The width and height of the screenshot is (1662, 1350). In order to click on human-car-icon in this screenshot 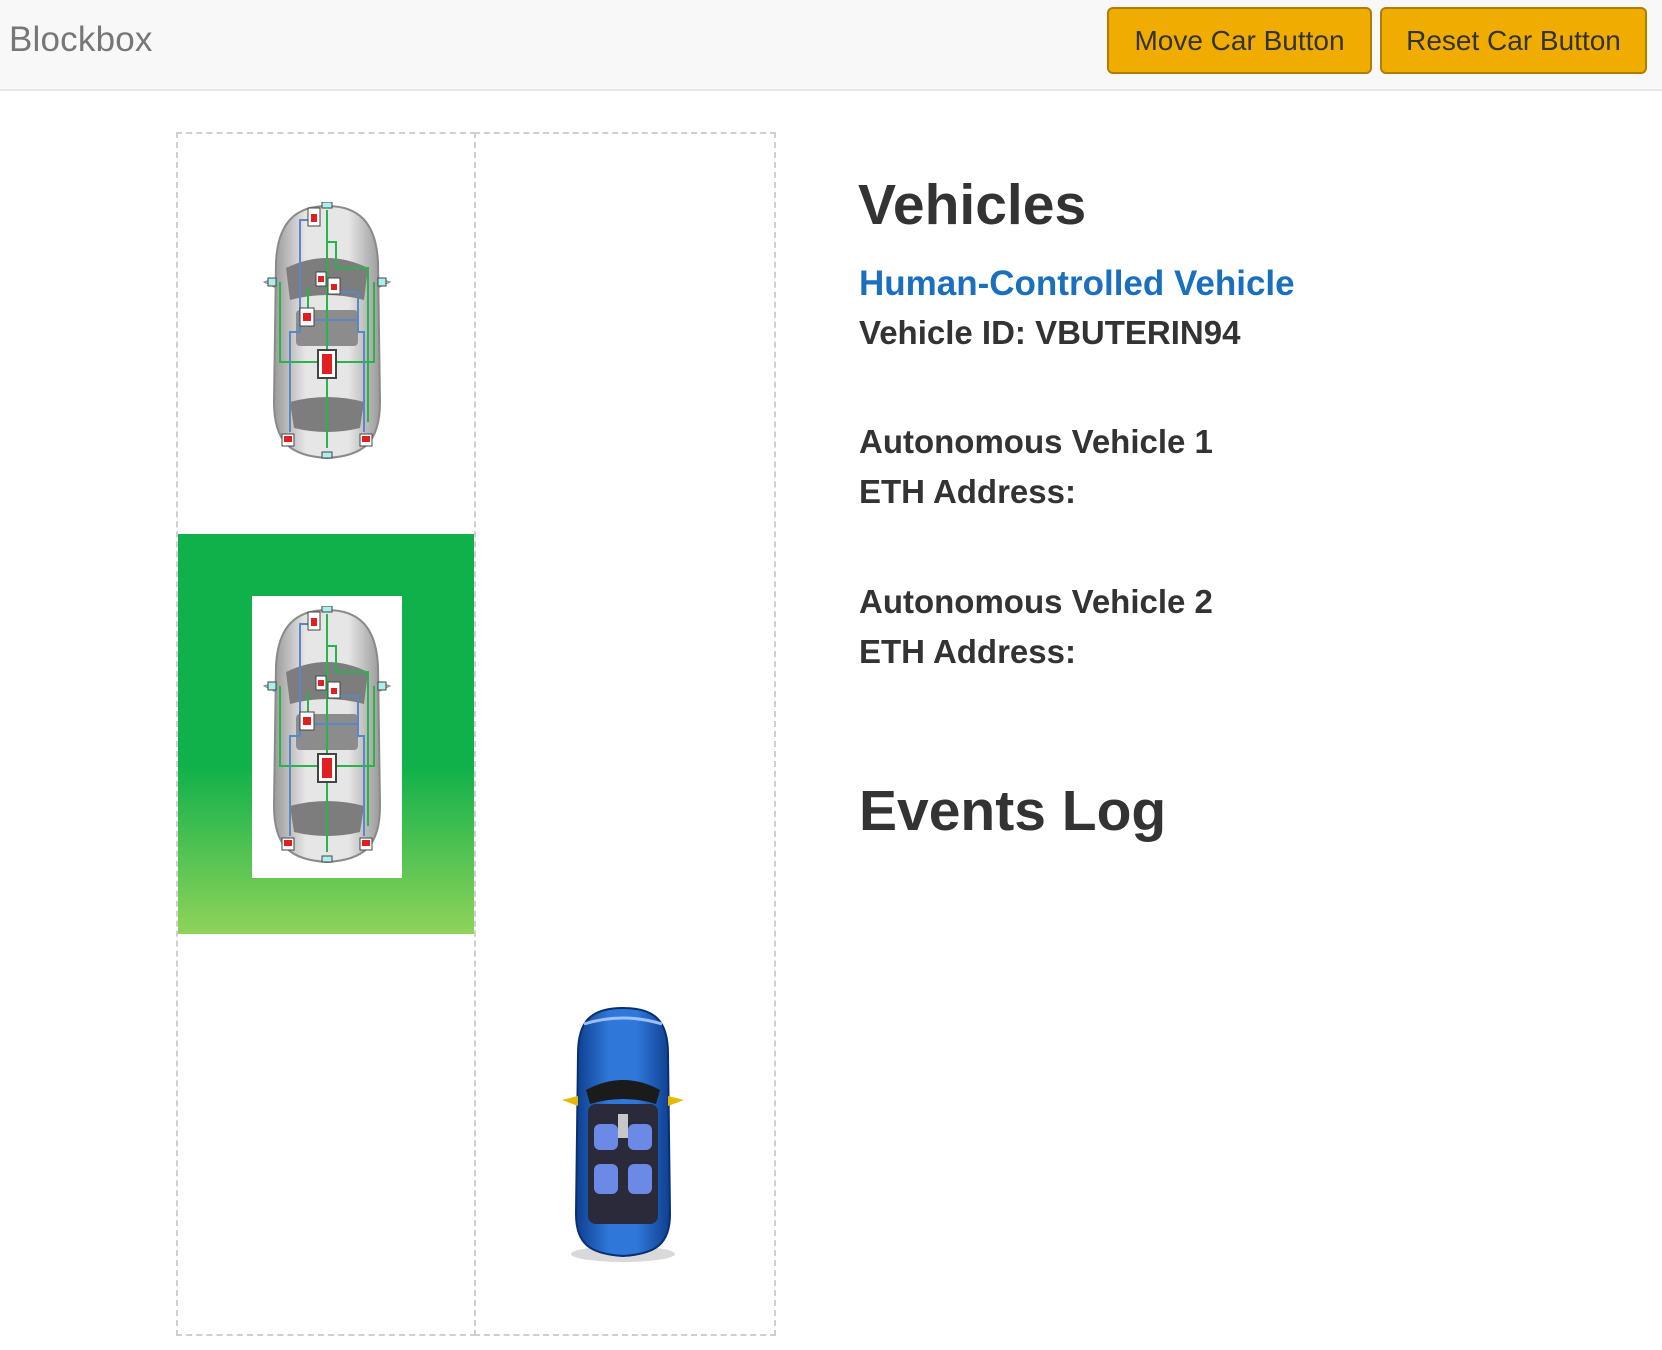, I will do `click(623, 1134)`.